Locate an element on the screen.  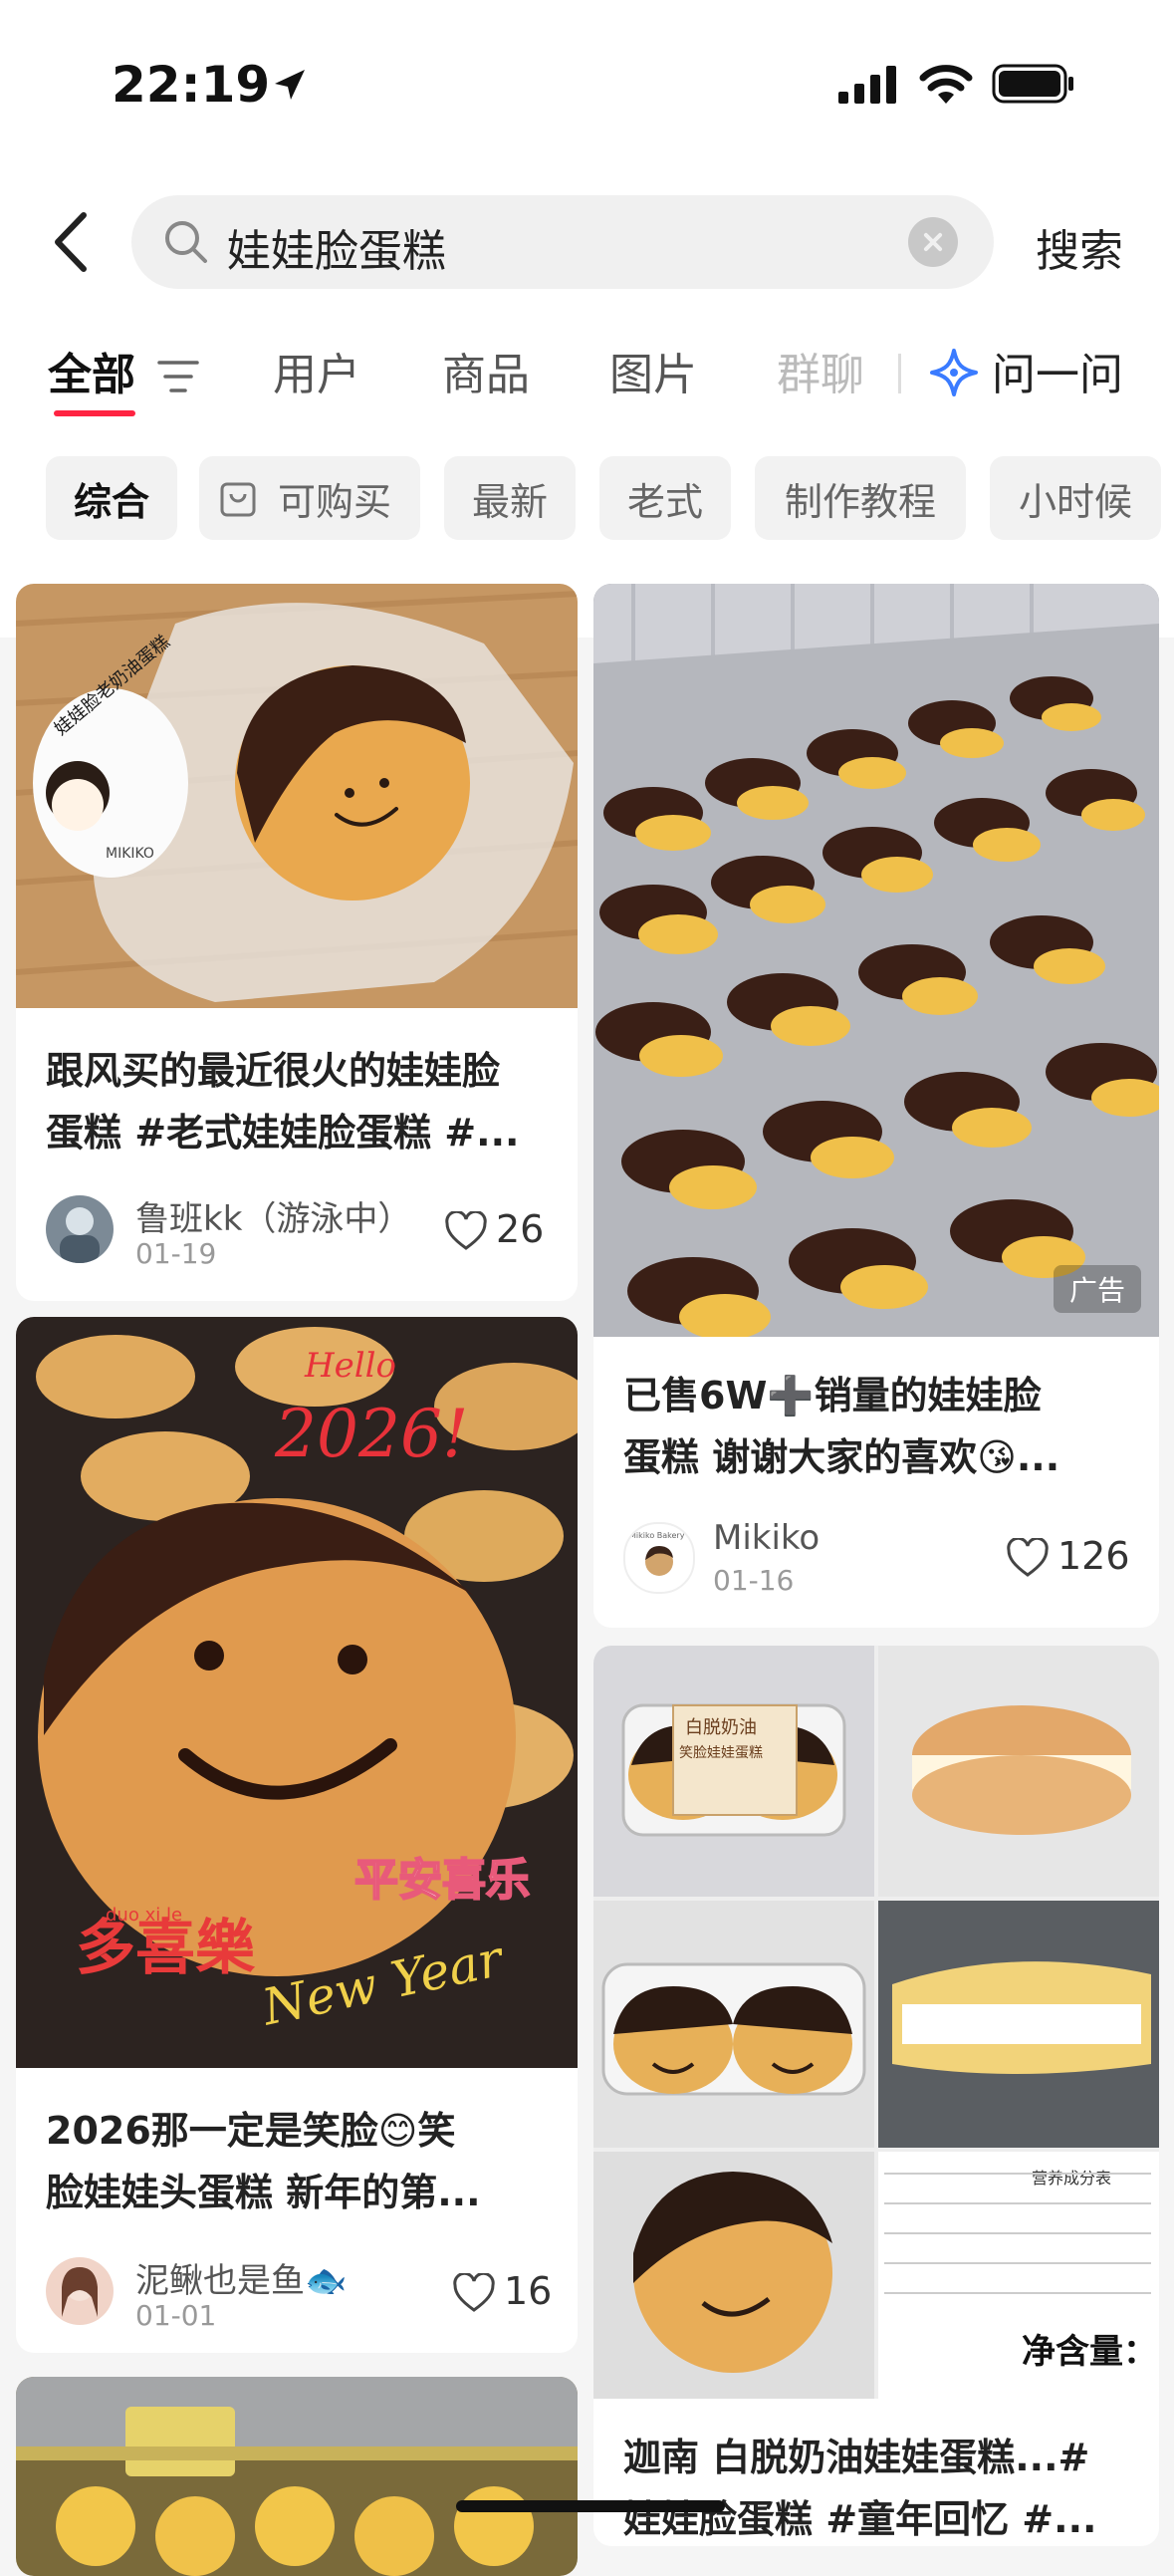
cup-brand-text: MIKIKO is located at coordinates (130, 854).